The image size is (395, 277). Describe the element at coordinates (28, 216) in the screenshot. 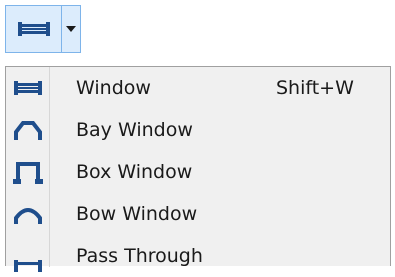

I see `bow-window-icon` at that location.